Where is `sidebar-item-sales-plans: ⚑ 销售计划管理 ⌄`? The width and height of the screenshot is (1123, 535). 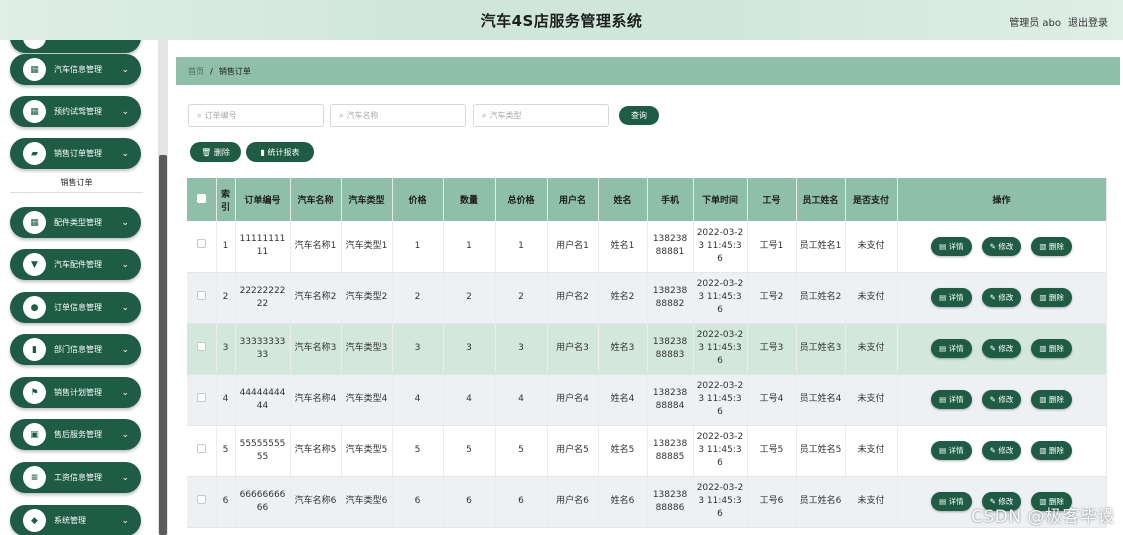 sidebar-item-sales-plans: ⚑ 销售计划管理 ⌄ is located at coordinates (75, 392).